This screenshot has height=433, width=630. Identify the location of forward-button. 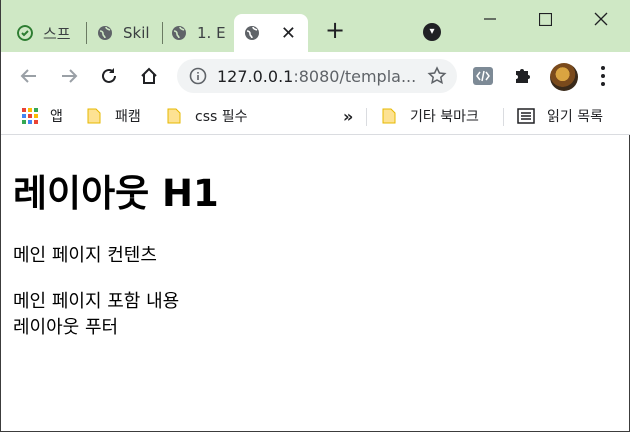
(69, 76).